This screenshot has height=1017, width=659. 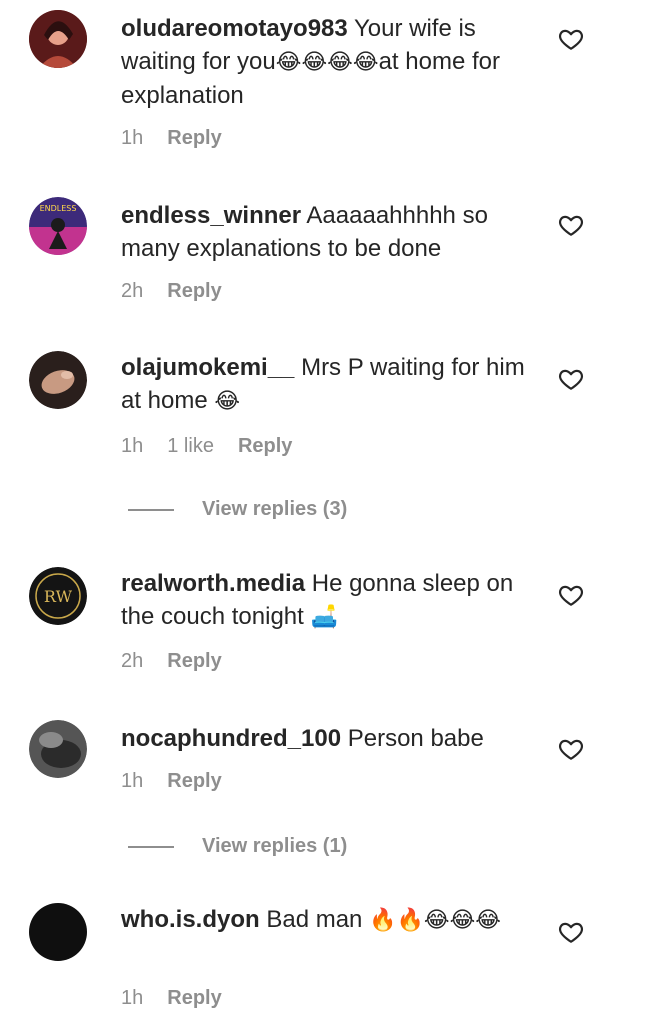 What do you see at coordinates (58, 208) in the screenshot?
I see `avatar-text: ENDLESS` at bounding box center [58, 208].